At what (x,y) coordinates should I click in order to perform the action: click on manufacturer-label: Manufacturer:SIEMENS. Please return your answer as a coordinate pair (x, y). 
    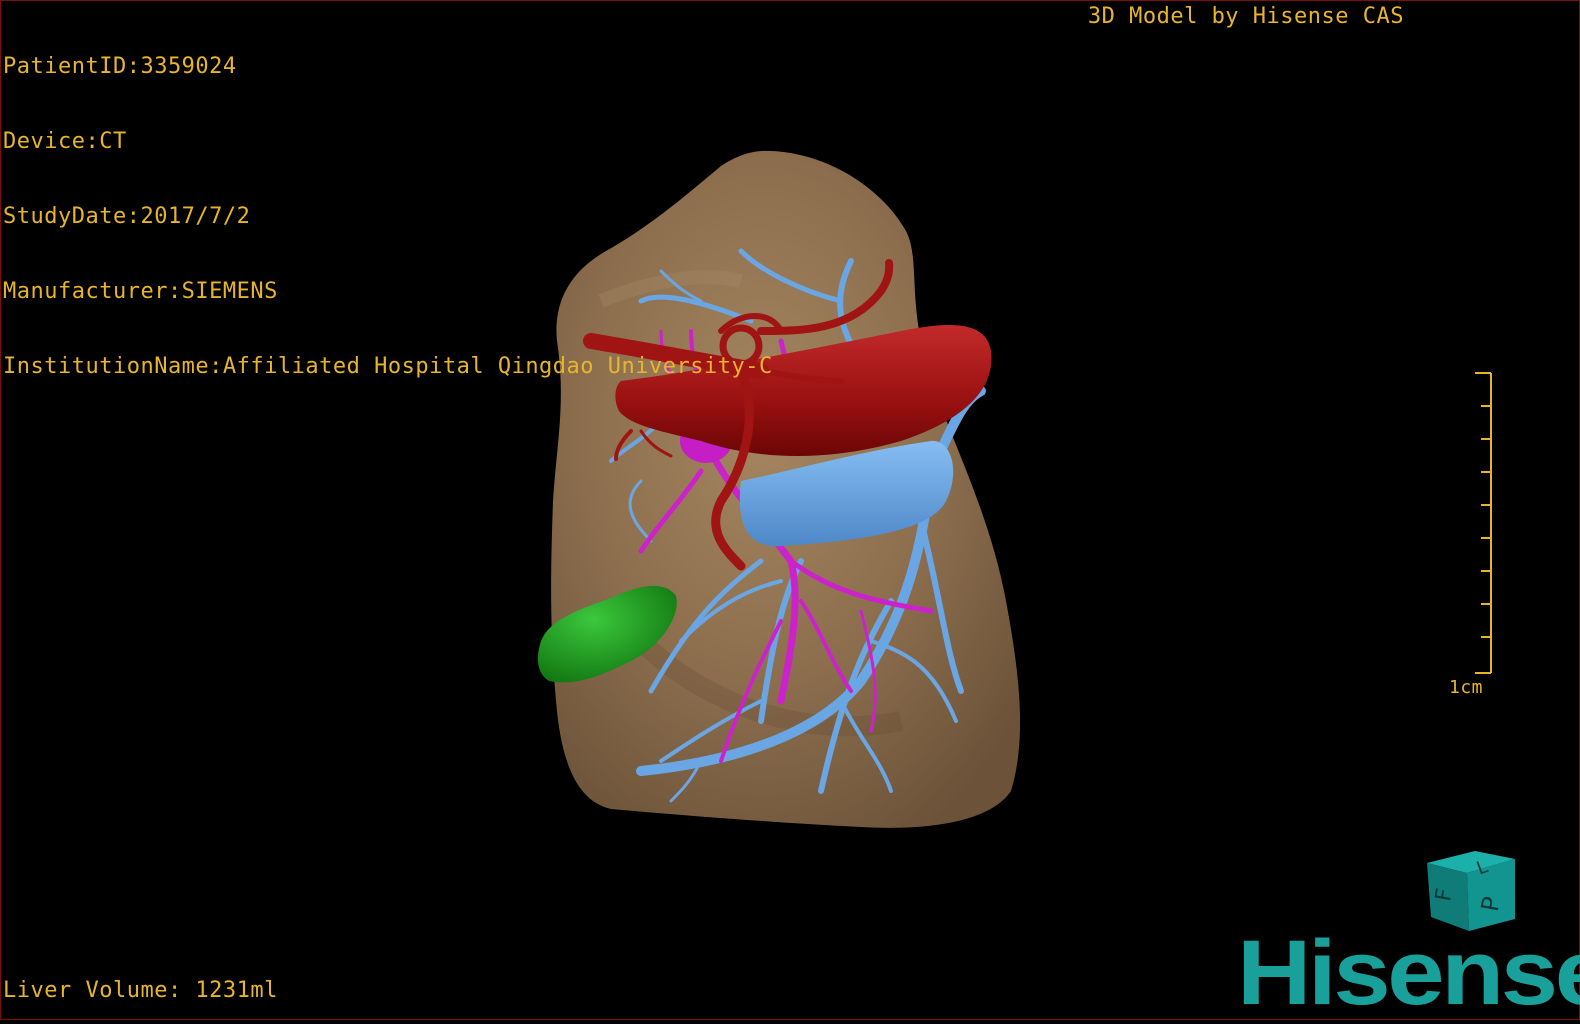
    Looking at the image, I should click on (140, 291).